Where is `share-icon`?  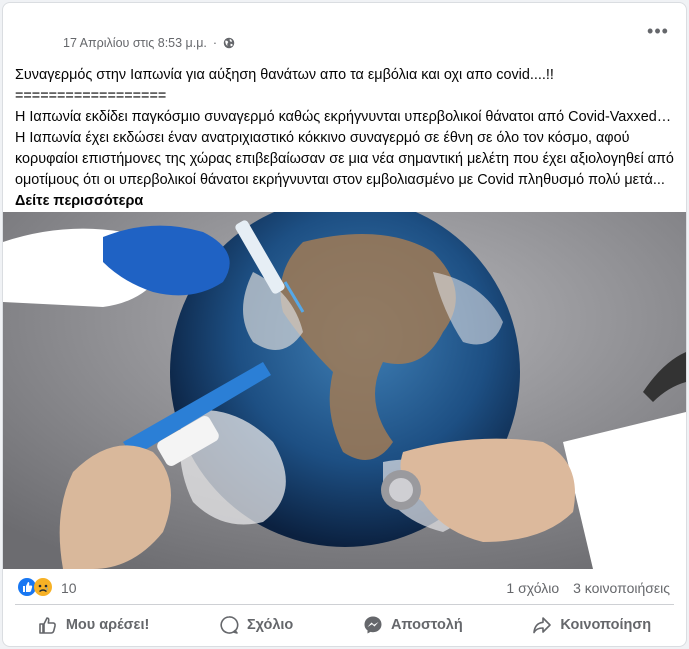 share-icon is located at coordinates (542, 625).